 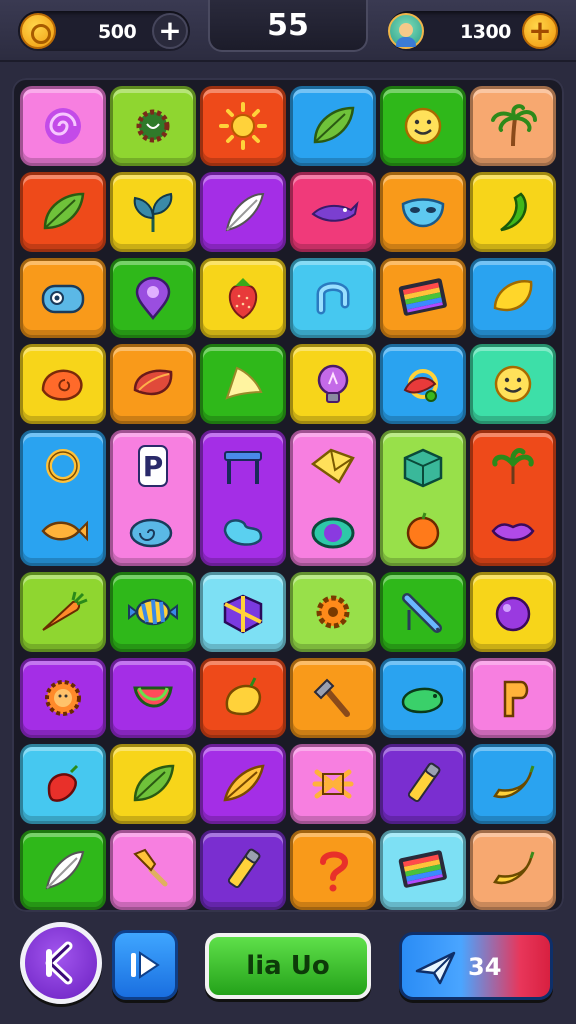 I want to click on flower-icon, so click(x=420, y=385).